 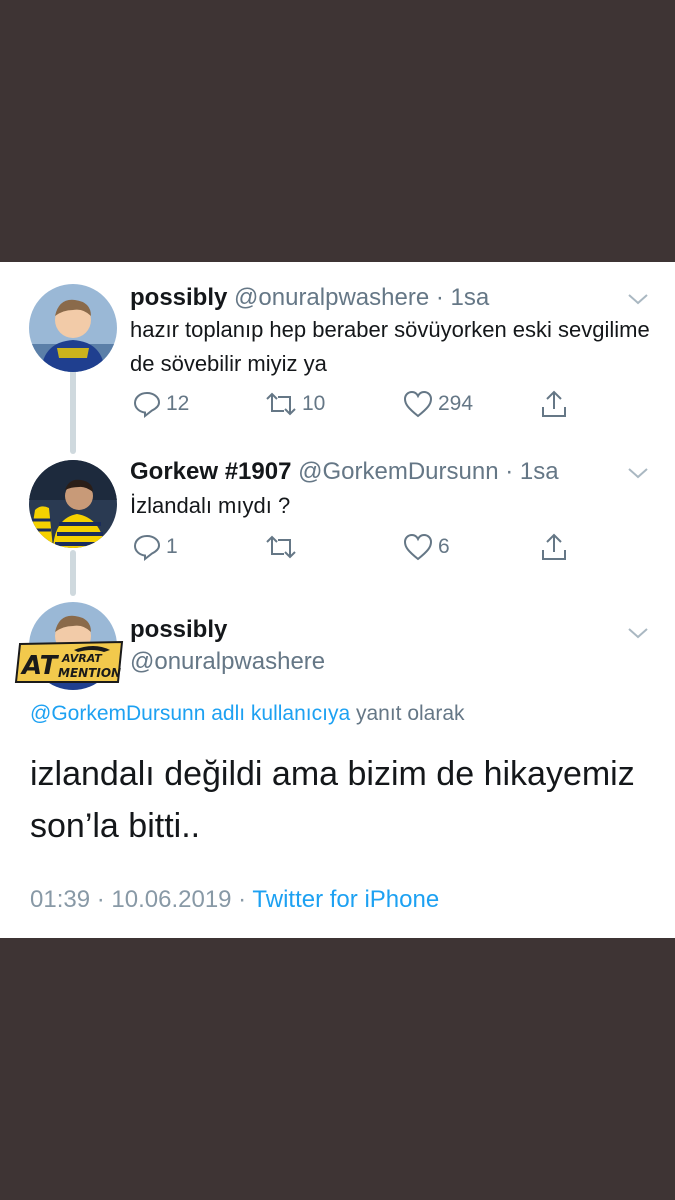 What do you see at coordinates (82, 658) in the screenshot?
I see `svg-text: AVRAT` at bounding box center [82, 658].